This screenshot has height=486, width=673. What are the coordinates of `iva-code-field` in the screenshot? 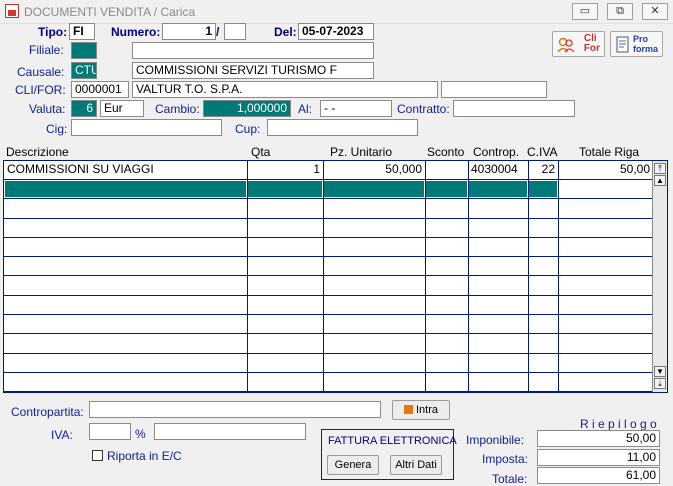 It's located at (110, 431).